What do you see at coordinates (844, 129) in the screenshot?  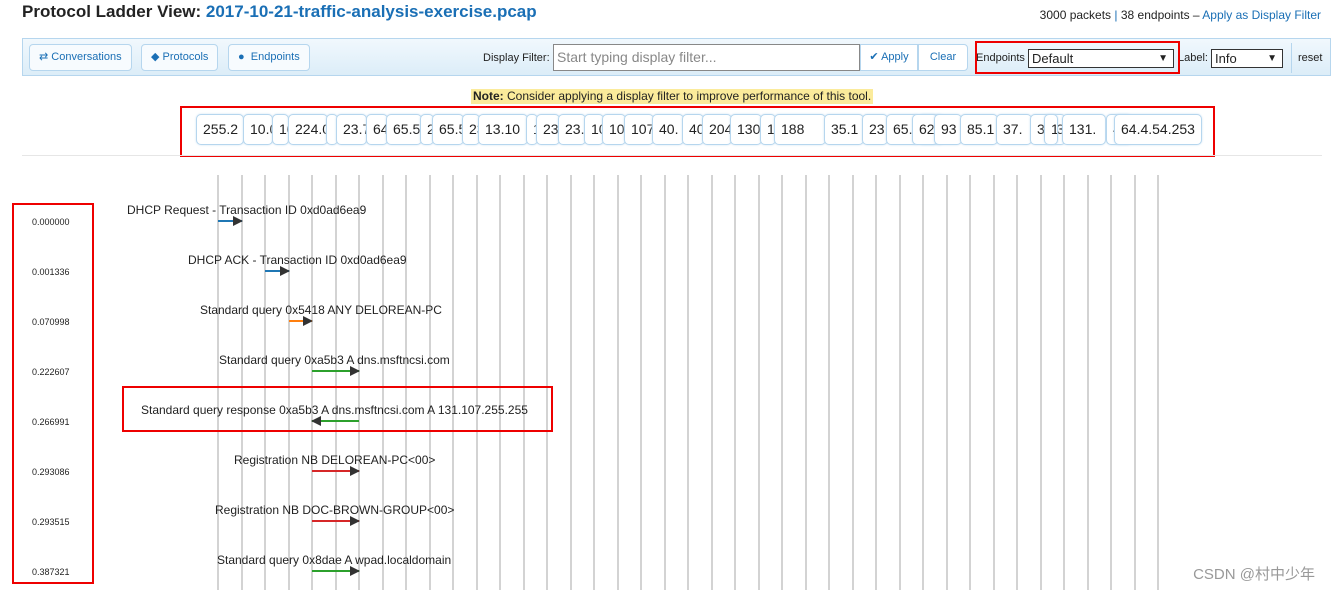 I see `endpoint-box: 35.1` at bounding box center [844, 129].